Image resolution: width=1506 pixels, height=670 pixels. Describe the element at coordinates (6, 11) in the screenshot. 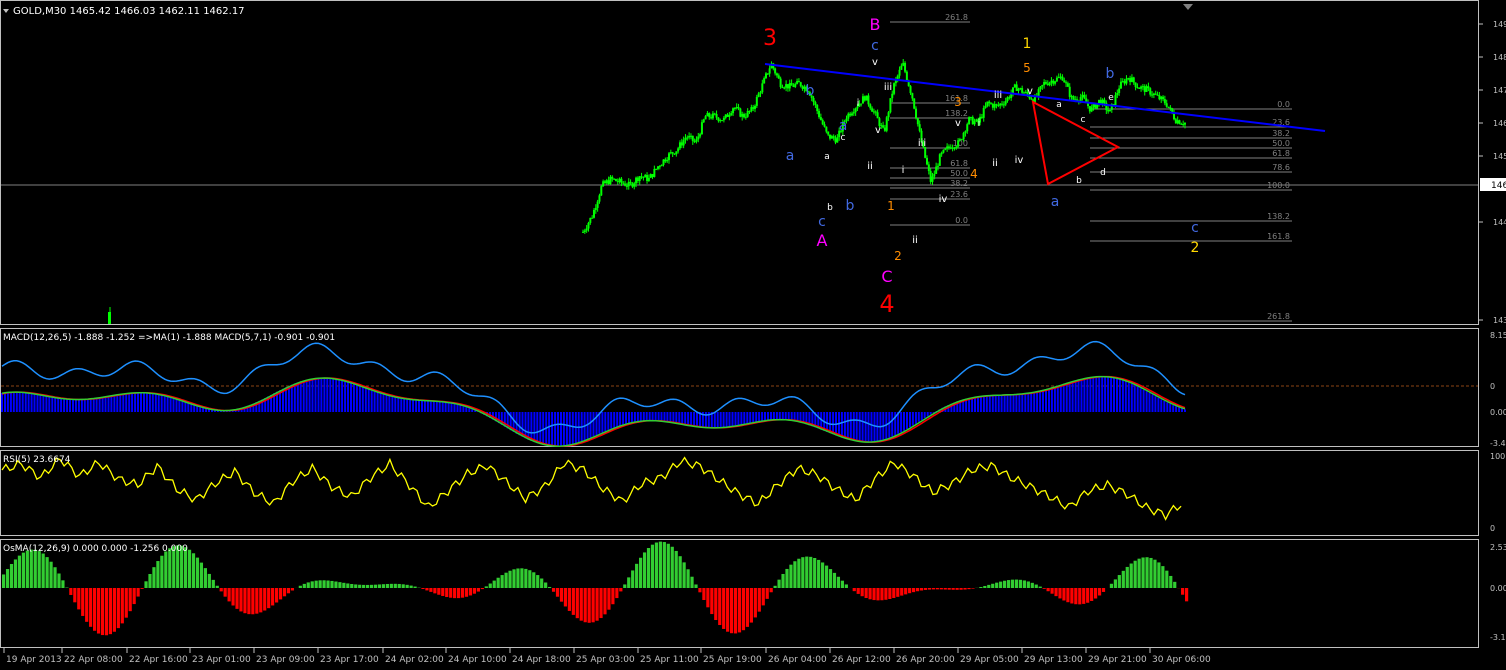

I see `menu-triangle-icon` at that location.